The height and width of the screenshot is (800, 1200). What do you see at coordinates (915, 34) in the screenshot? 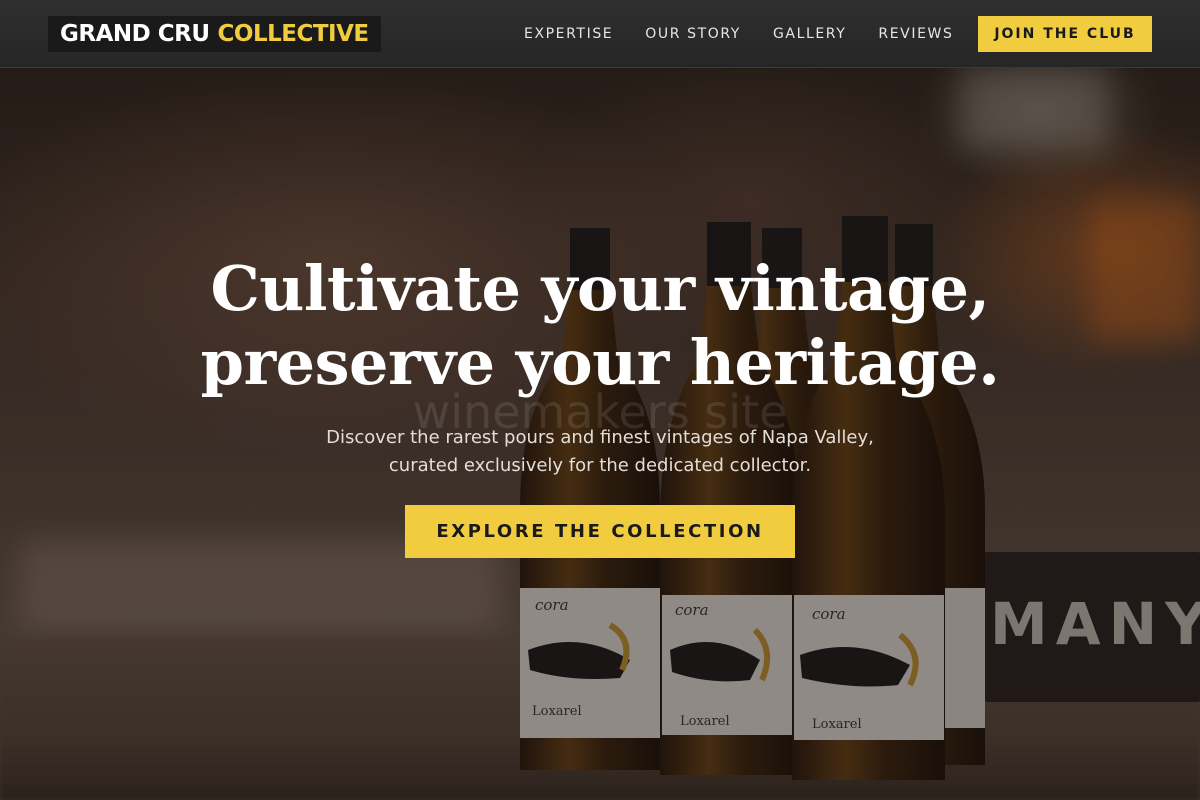
I see `nav-link-reviews: REVIEWS` at bounding box center [915, 34].